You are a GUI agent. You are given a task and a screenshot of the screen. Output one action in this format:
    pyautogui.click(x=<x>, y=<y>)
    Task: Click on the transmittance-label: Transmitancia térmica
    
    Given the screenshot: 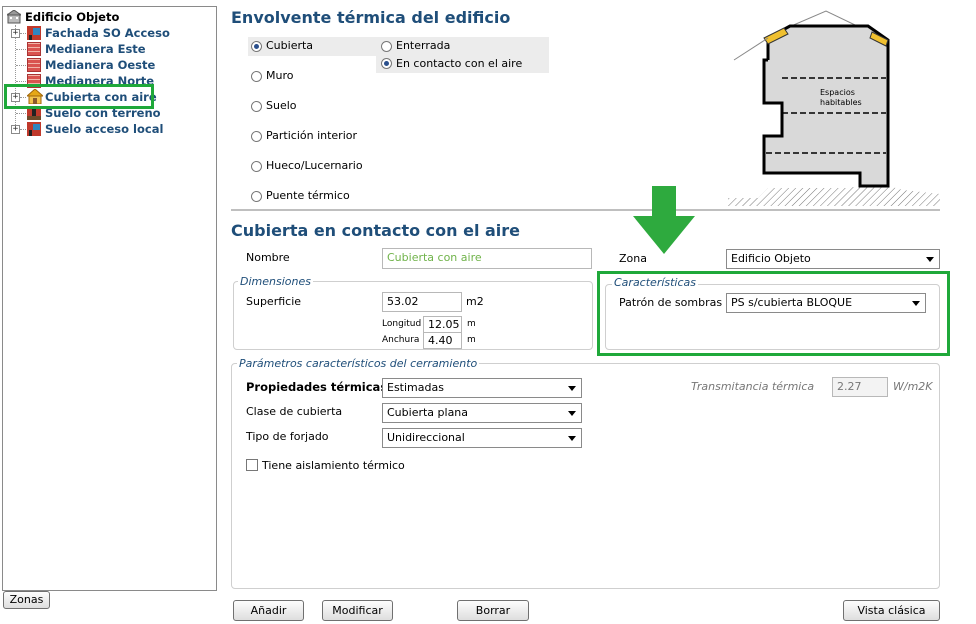 What is the action you would take?
    pyautogui.click(x=753, y=386)
    